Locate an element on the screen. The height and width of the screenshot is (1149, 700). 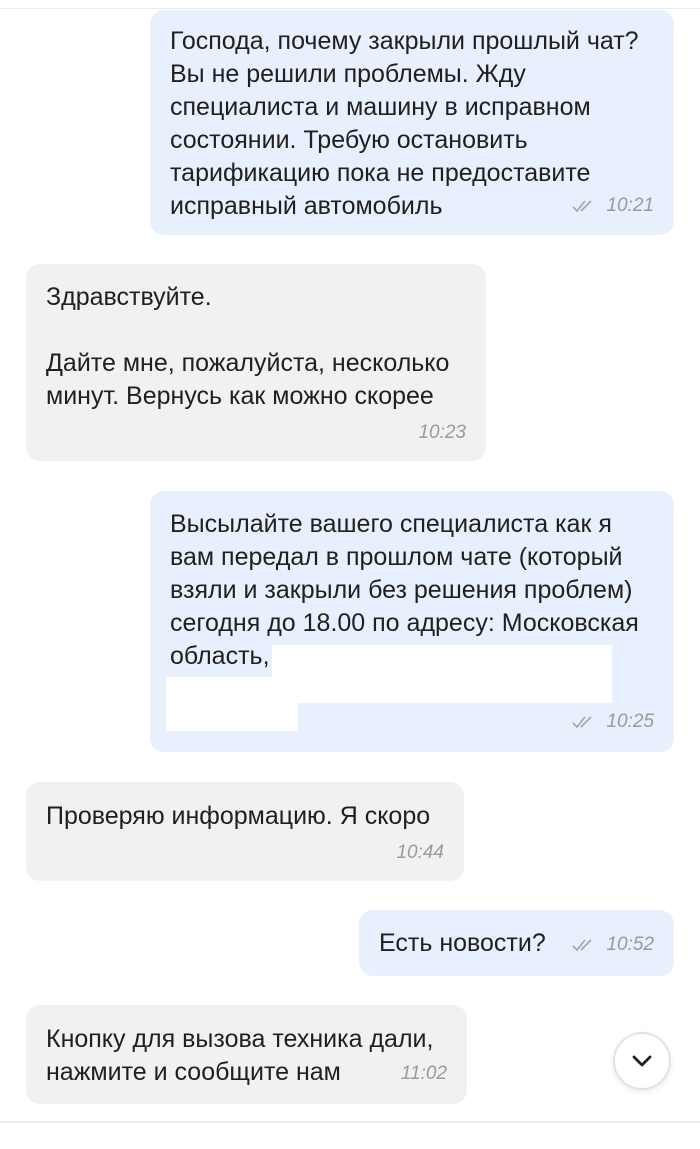
message-meta: 10:23 is located at coordinates (442, 433).